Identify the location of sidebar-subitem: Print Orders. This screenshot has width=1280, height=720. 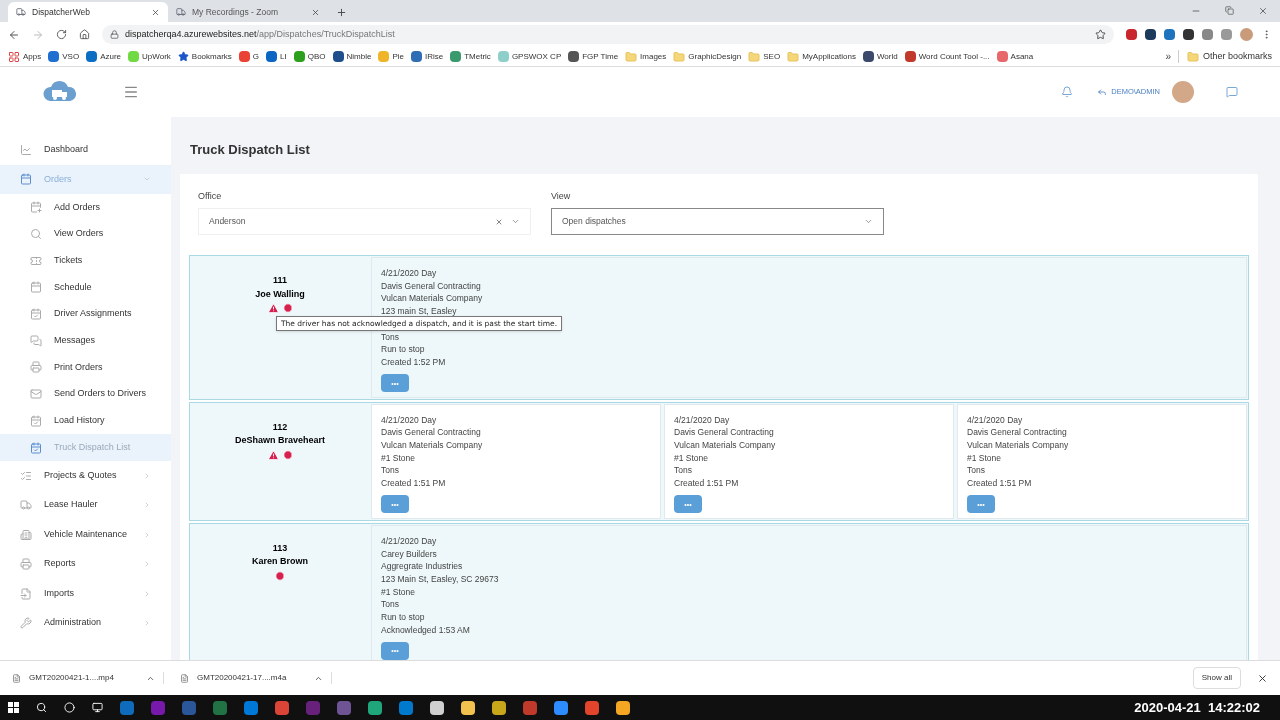
(85, 367).